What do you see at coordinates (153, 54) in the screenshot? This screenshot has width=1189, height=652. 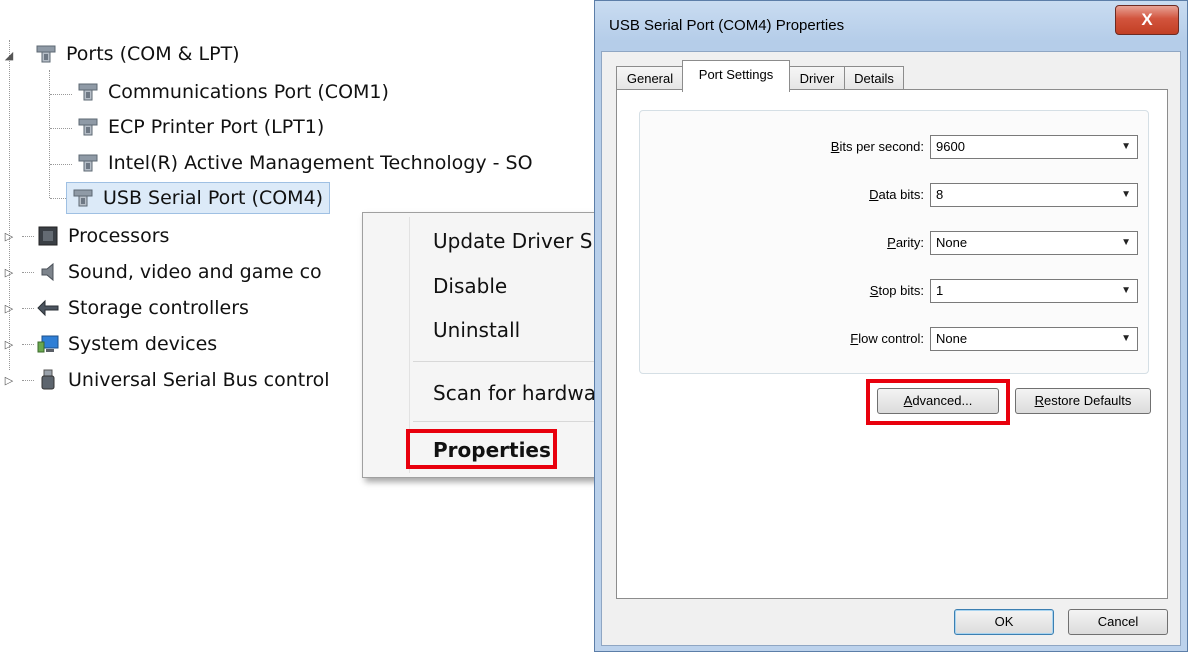 I see `tree-item-label: Ports (COM & LPT)` at bounding box center [153, 54].